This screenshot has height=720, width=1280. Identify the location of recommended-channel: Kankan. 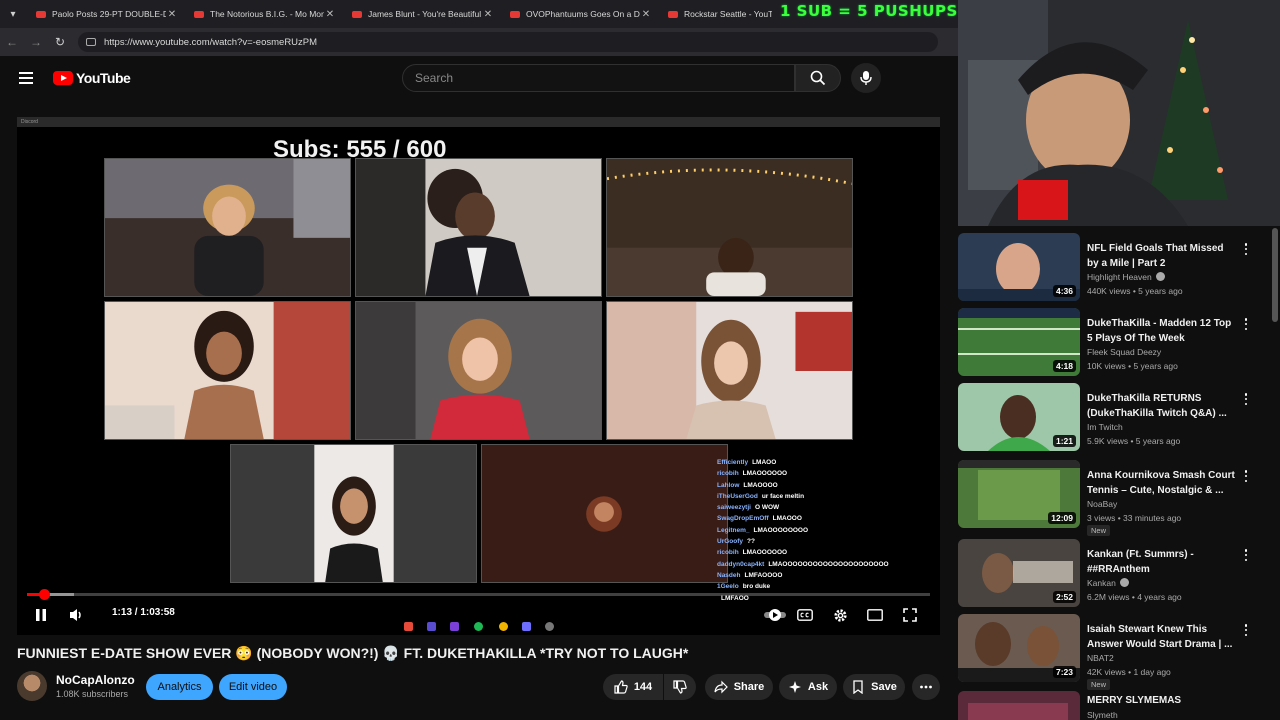
(1108, 583).